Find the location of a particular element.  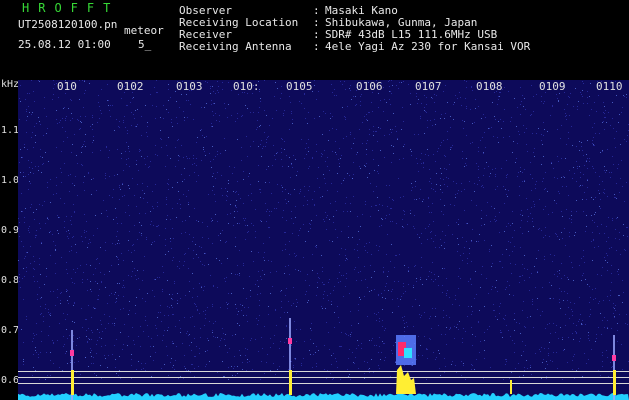

y-tick-label: 0.8 is located at coordinates (10, 280).